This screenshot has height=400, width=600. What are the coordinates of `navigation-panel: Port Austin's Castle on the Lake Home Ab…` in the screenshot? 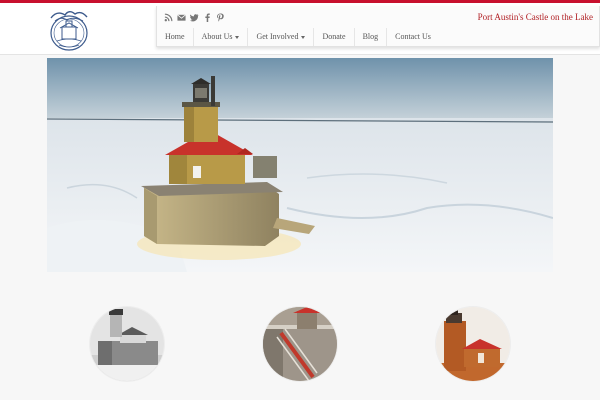 It's located at (378, 26).